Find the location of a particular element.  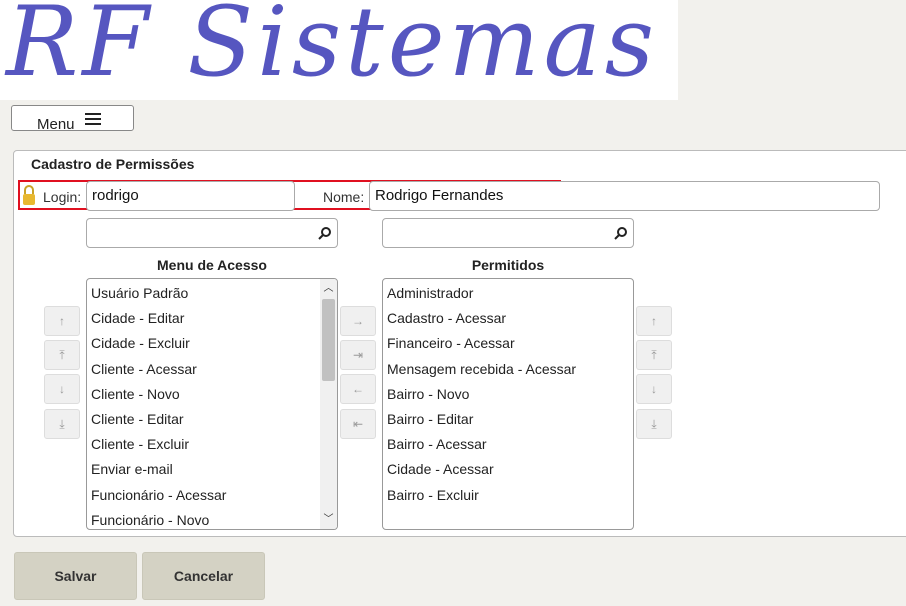

allowed-search-input is located at coordinates (508, 233).